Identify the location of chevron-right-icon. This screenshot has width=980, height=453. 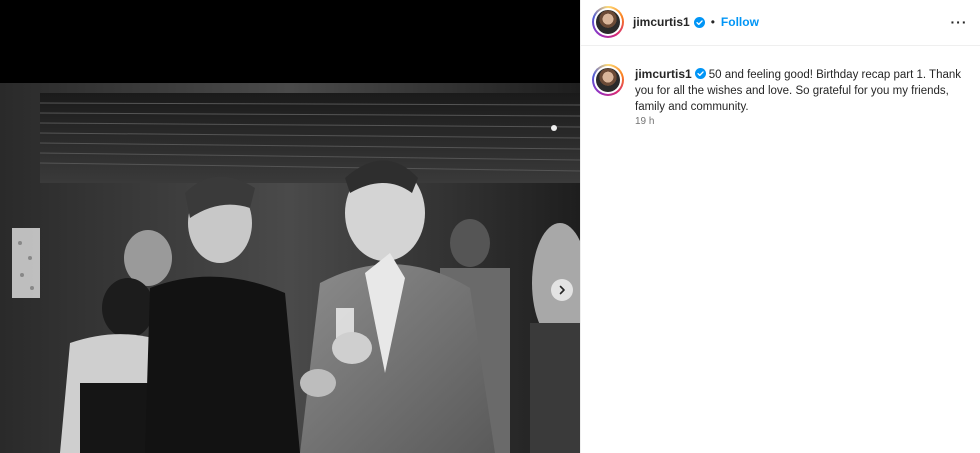
(562, 290).